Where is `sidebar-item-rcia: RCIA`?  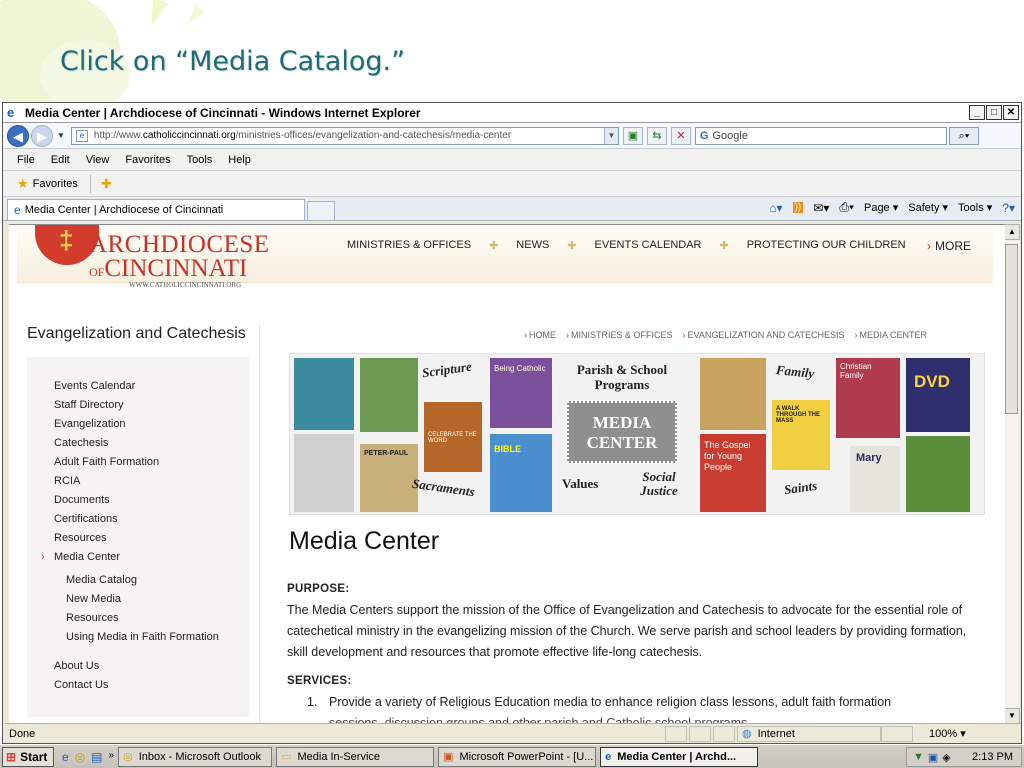 sidebar-item-rcia: RCIA is located at coordinates (138, 481).